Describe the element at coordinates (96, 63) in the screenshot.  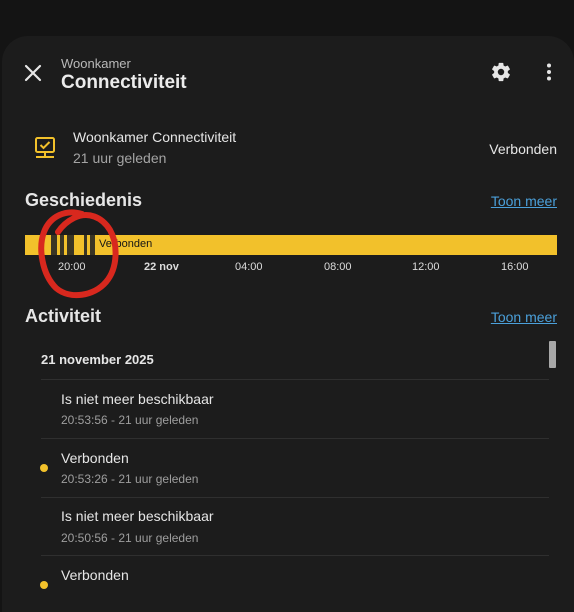
I see `dialog-subtitle: Woonkamer` at that location.